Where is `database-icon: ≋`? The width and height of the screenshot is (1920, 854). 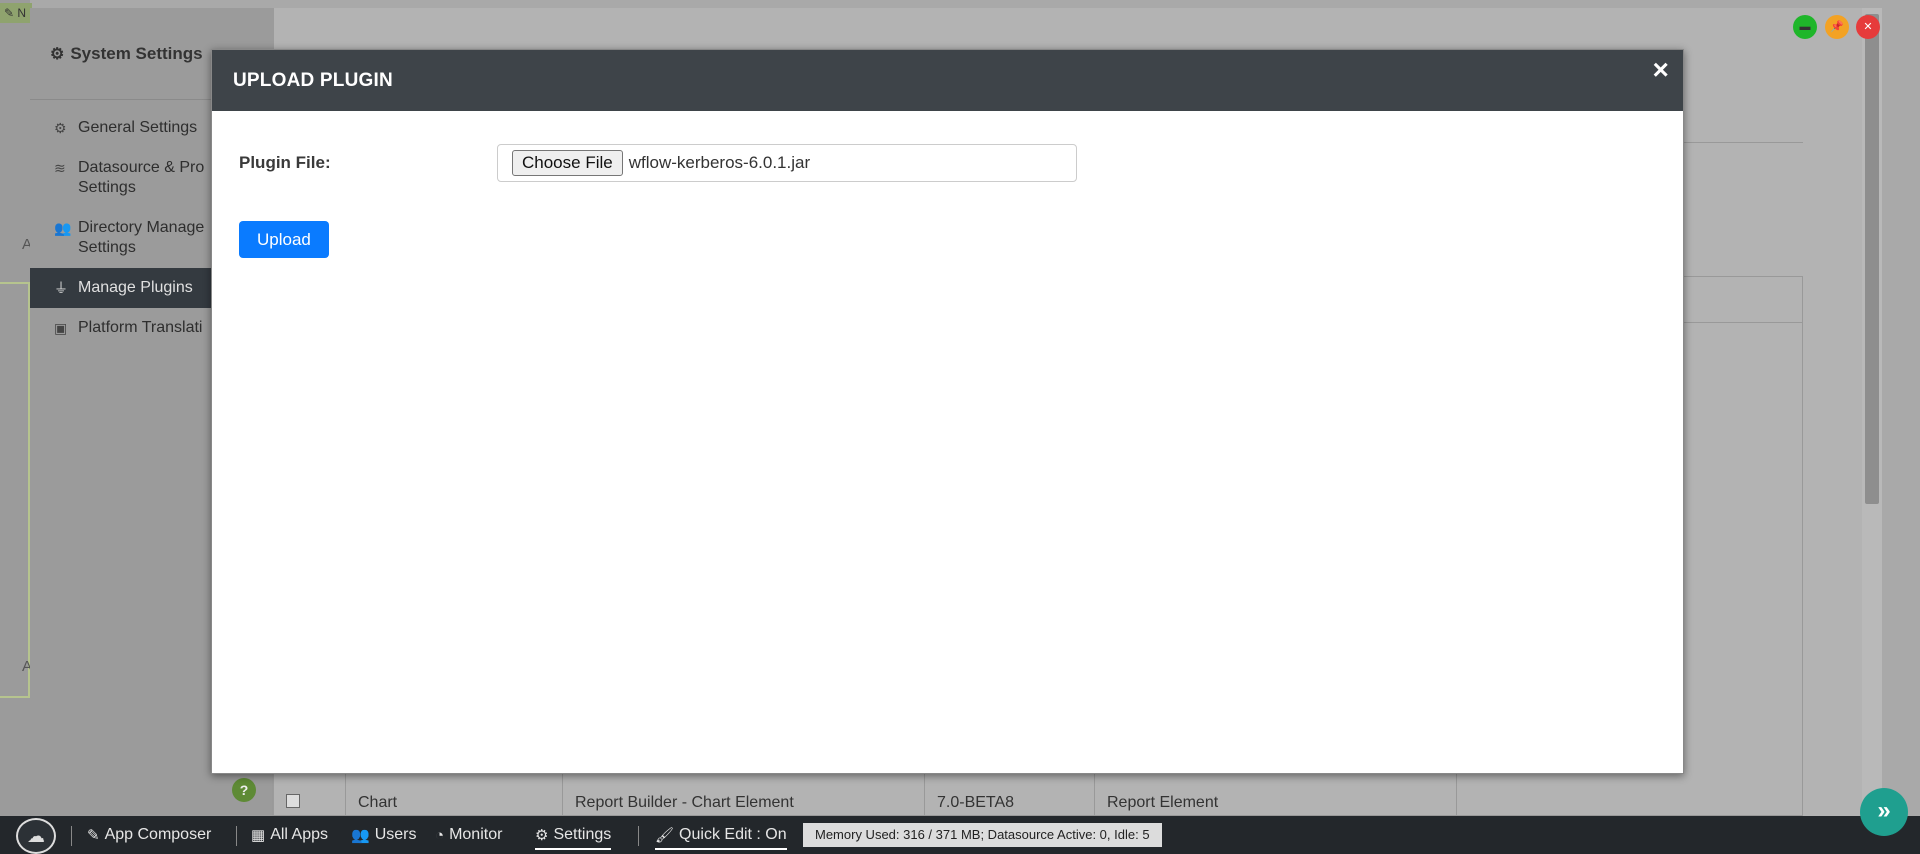
database-icon: ≋ is located at coordinates (60, 168).